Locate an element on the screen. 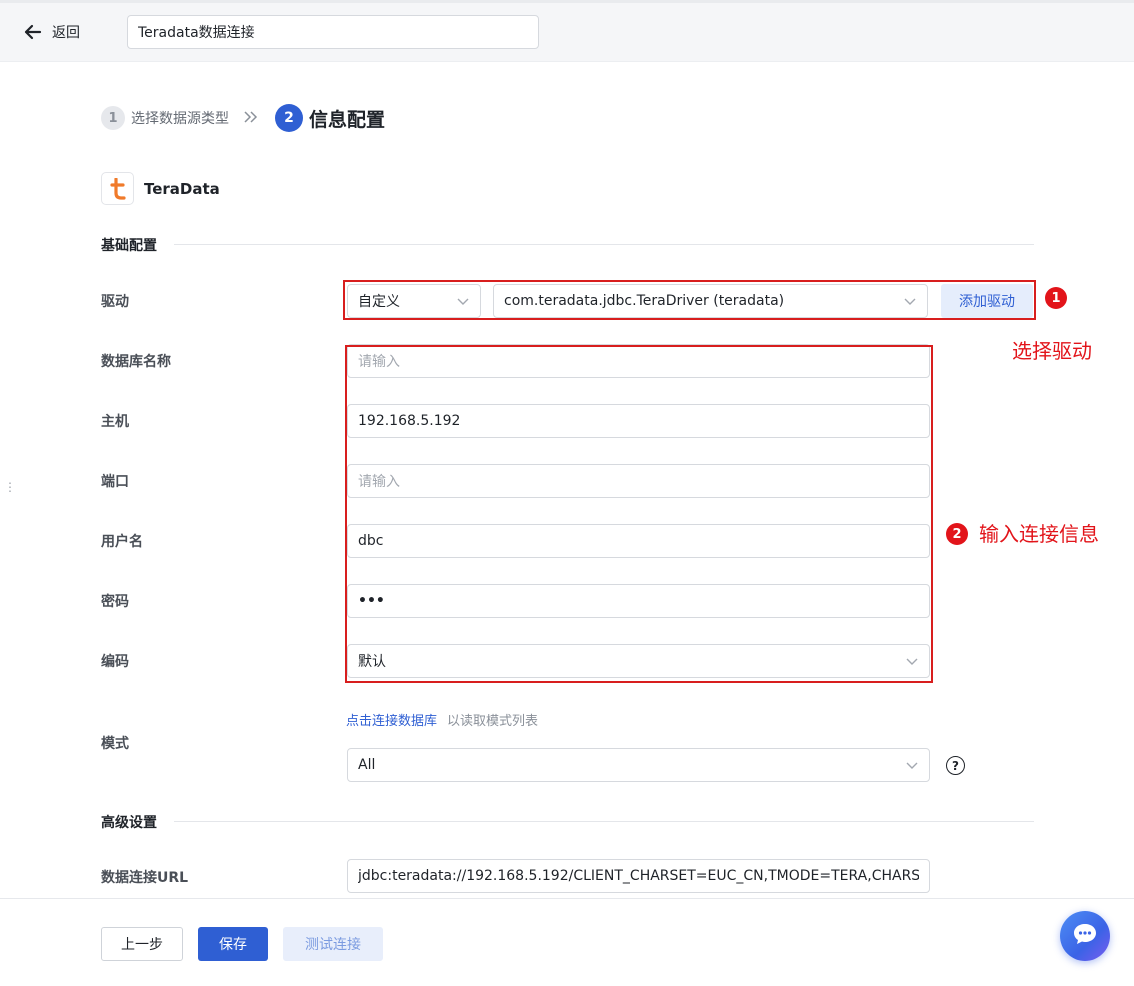 The image size is (1134, 986). step-number: 2 is located at coordinates (289, 118).